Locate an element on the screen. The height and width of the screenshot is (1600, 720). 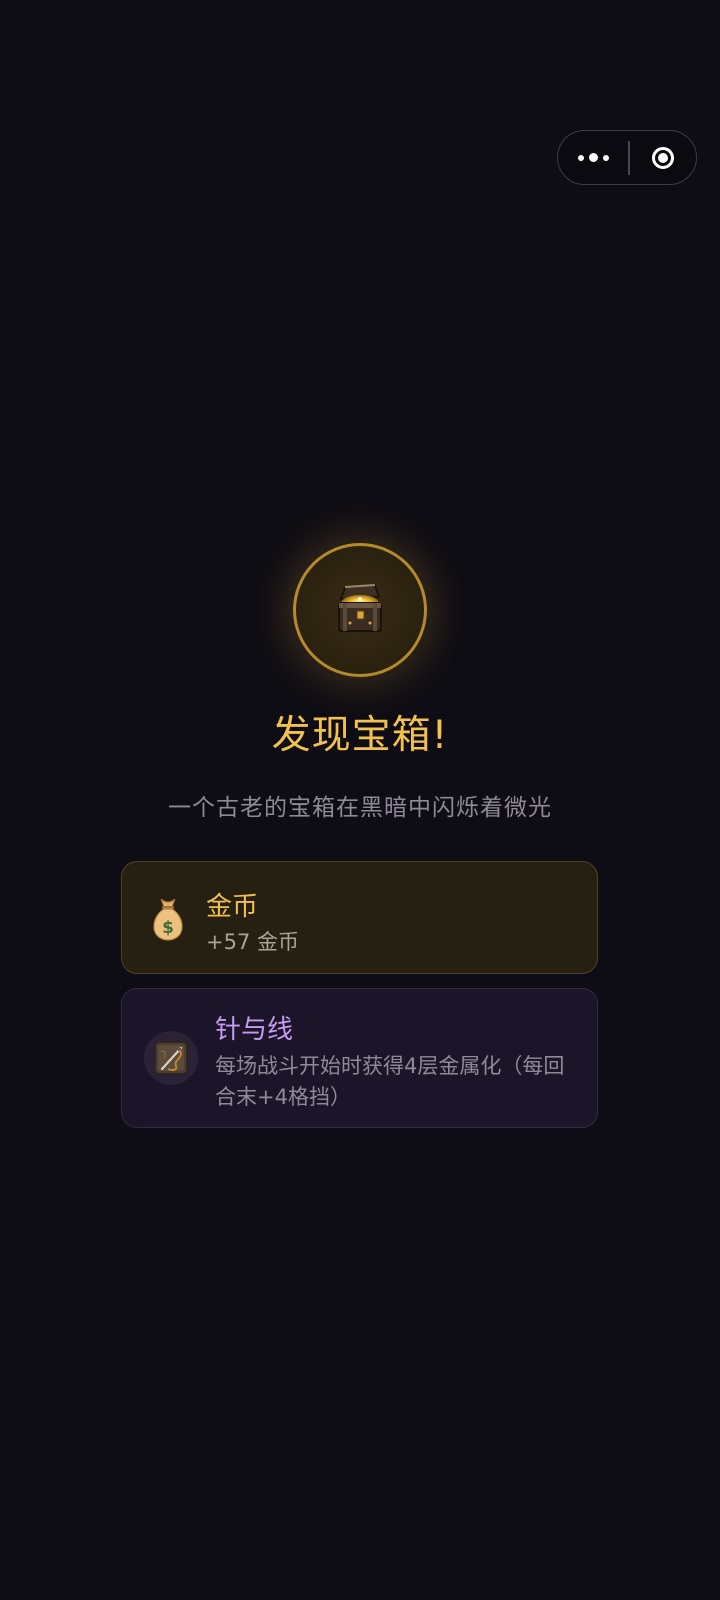
treasure-chest-icon is located at coordinates (360, 607).